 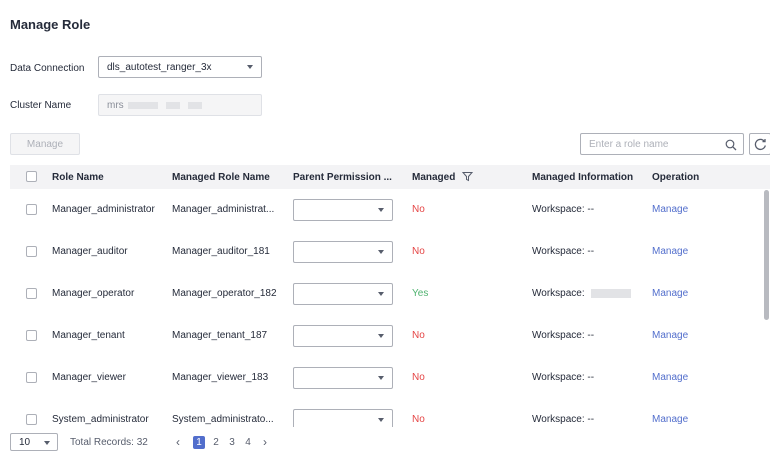 I want to click on role-name-cell: Manager_administrator, so click(x=103, y=209).